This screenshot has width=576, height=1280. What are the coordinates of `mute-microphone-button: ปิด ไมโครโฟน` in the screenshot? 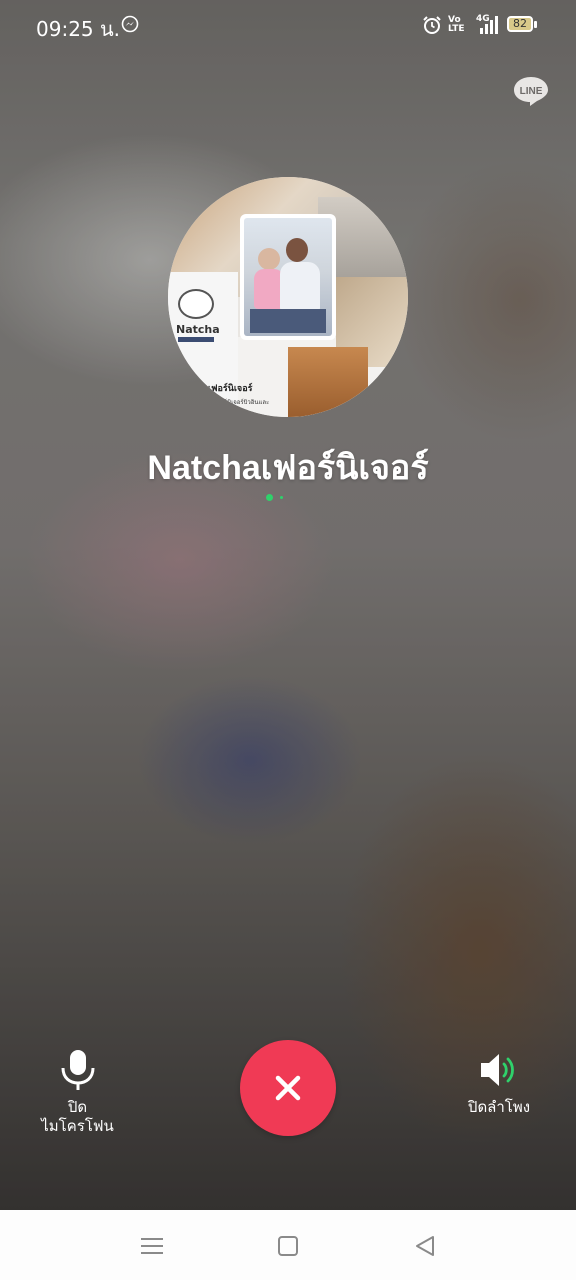 It's located at (77, 1092).